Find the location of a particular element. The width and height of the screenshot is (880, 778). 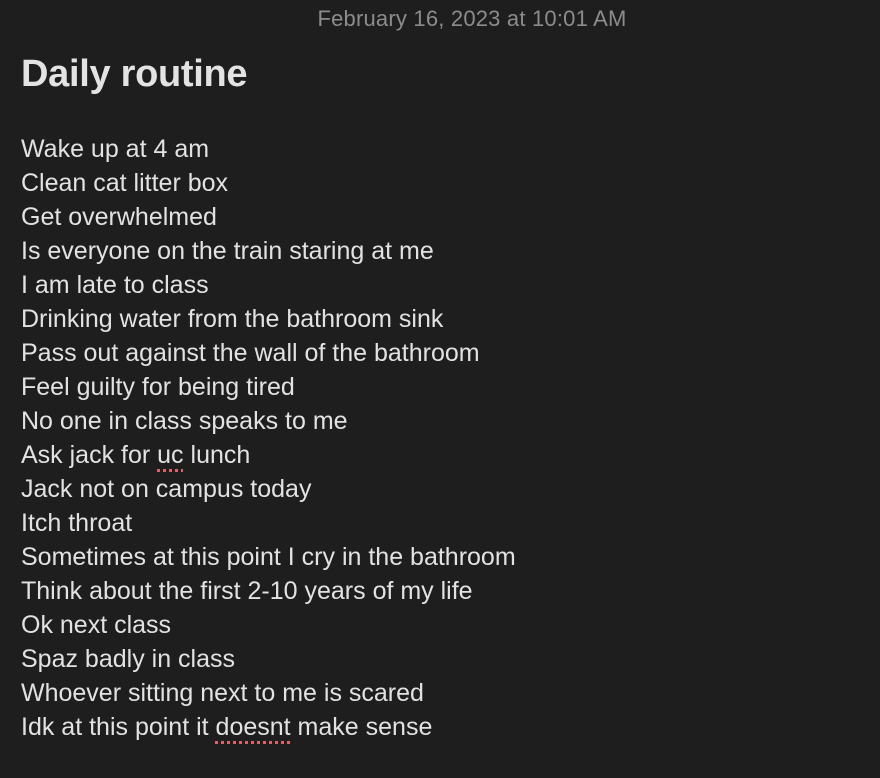

note-line: Whoever sitting next to me is scared is located at coordinates (268, 693).